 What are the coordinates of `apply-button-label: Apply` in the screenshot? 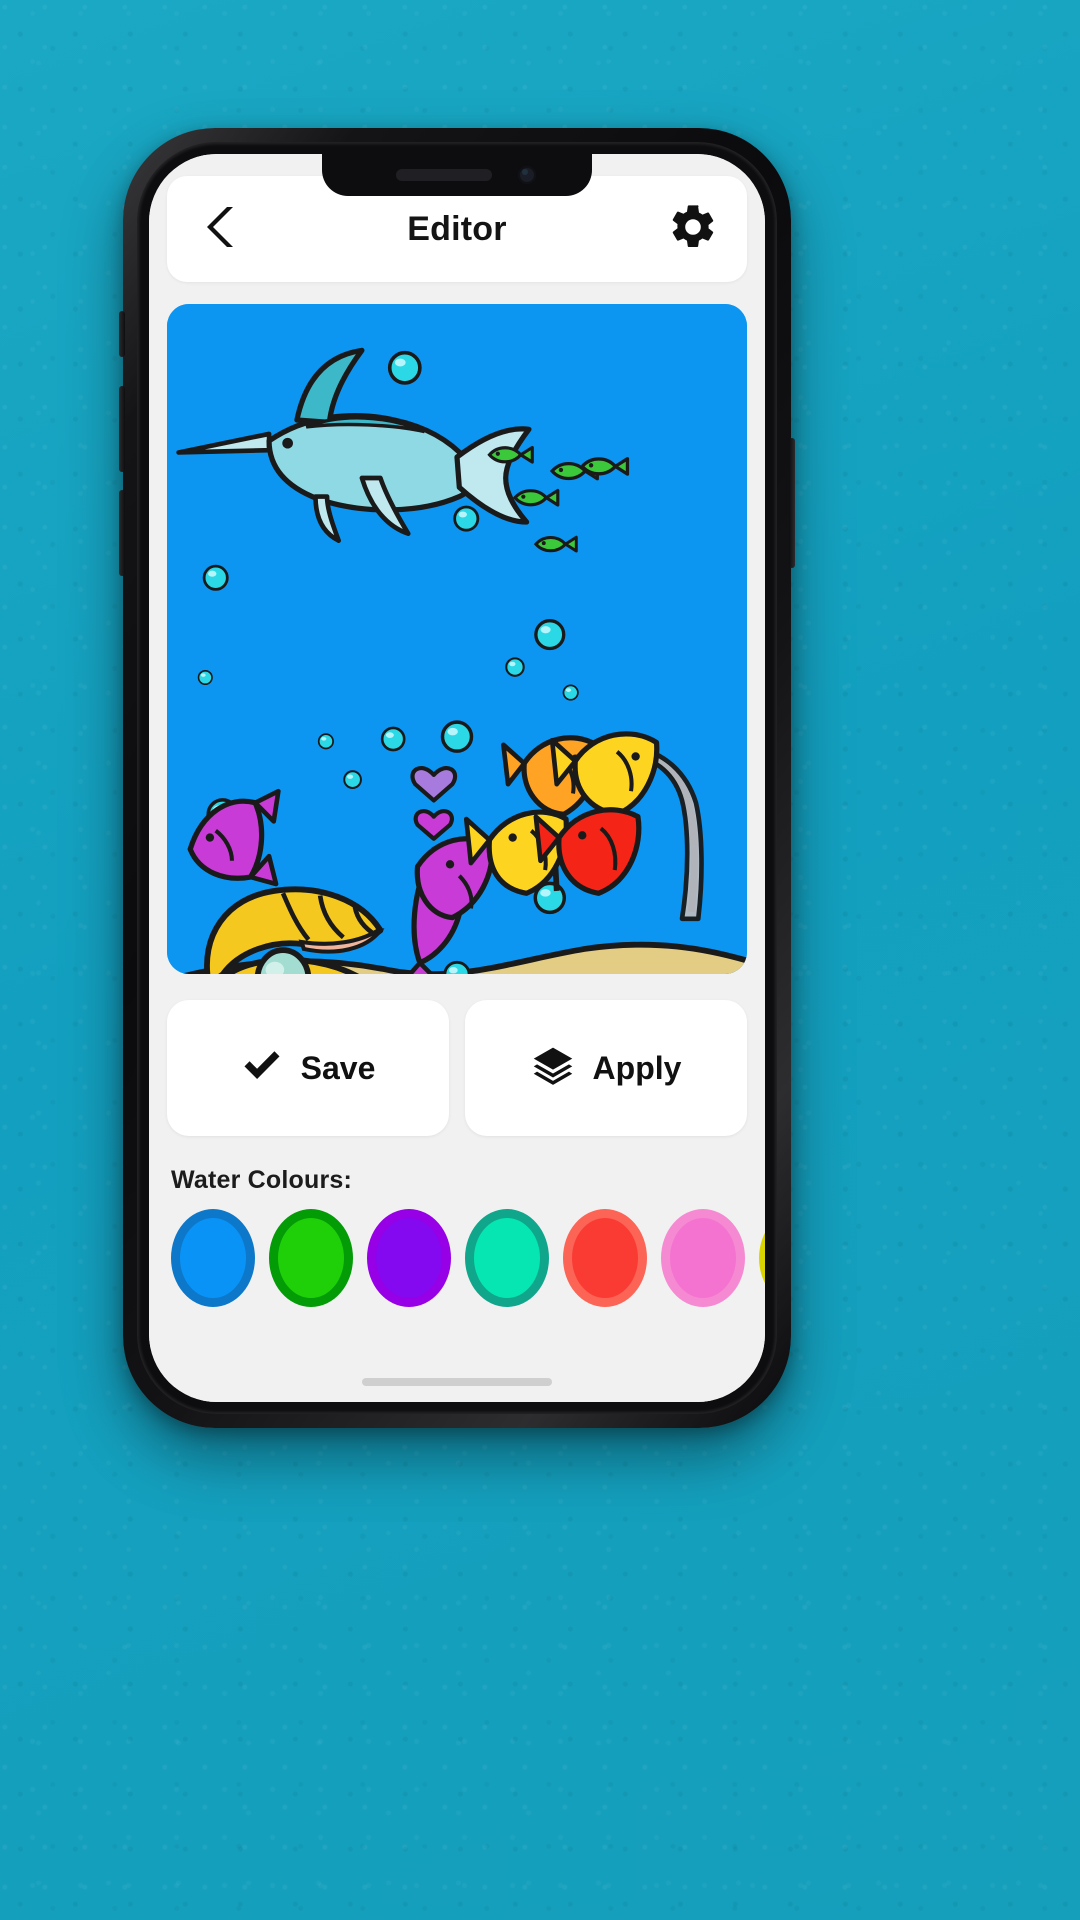 It's located at (637, 1067).